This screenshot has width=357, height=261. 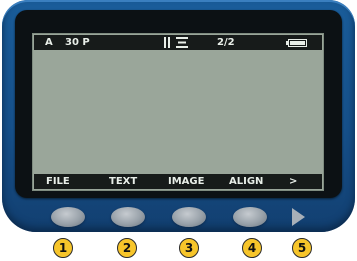 I want to click on softkey-next: >, so click(x=293, y=181).